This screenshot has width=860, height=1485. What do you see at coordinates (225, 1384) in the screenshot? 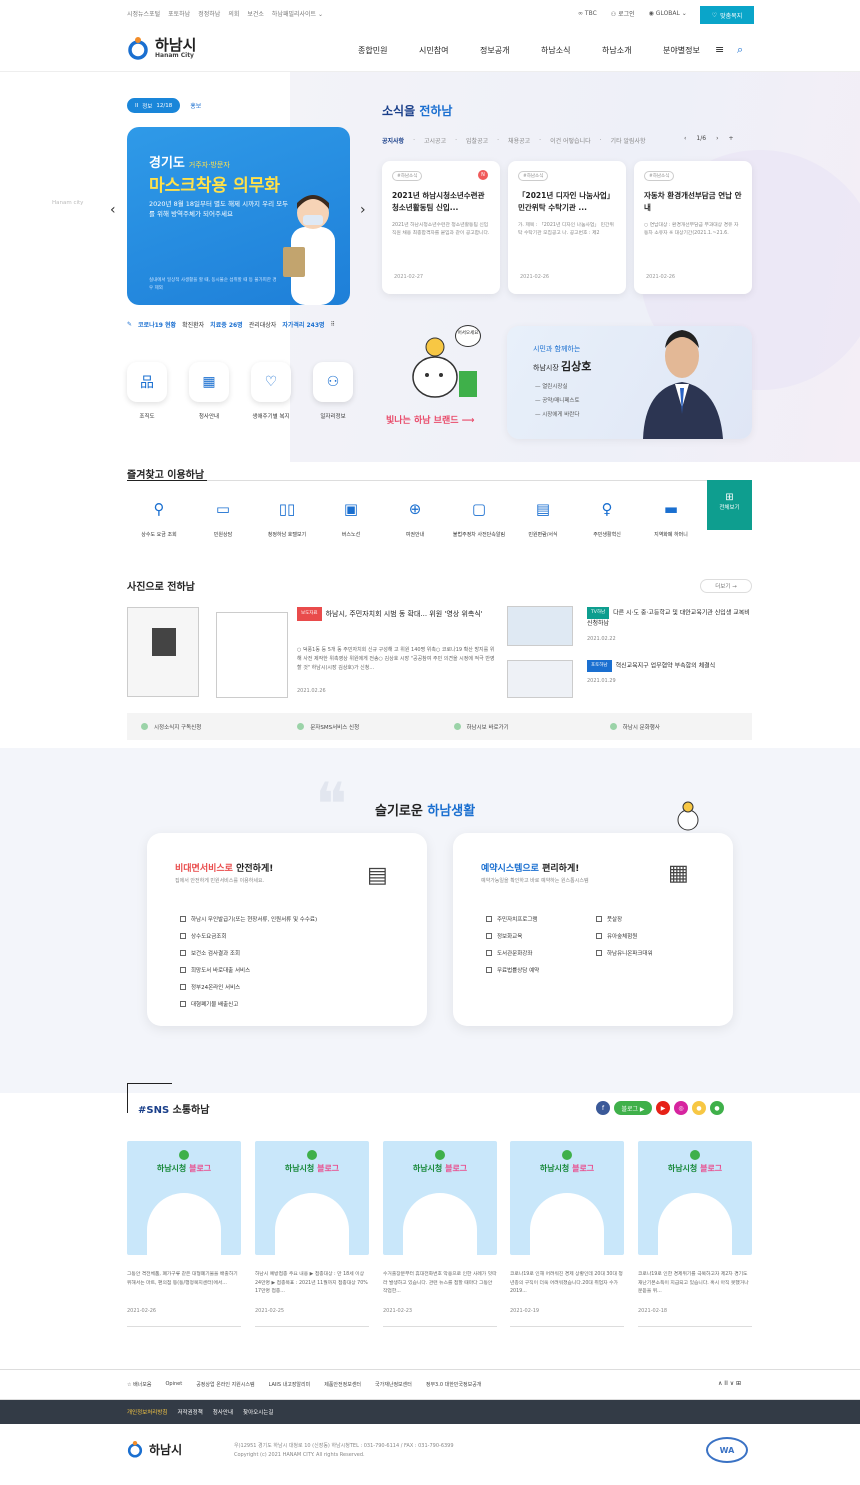
I see `banner-link: 공정상업 온라인 지원시스템` at bounding box center [225, 1384].